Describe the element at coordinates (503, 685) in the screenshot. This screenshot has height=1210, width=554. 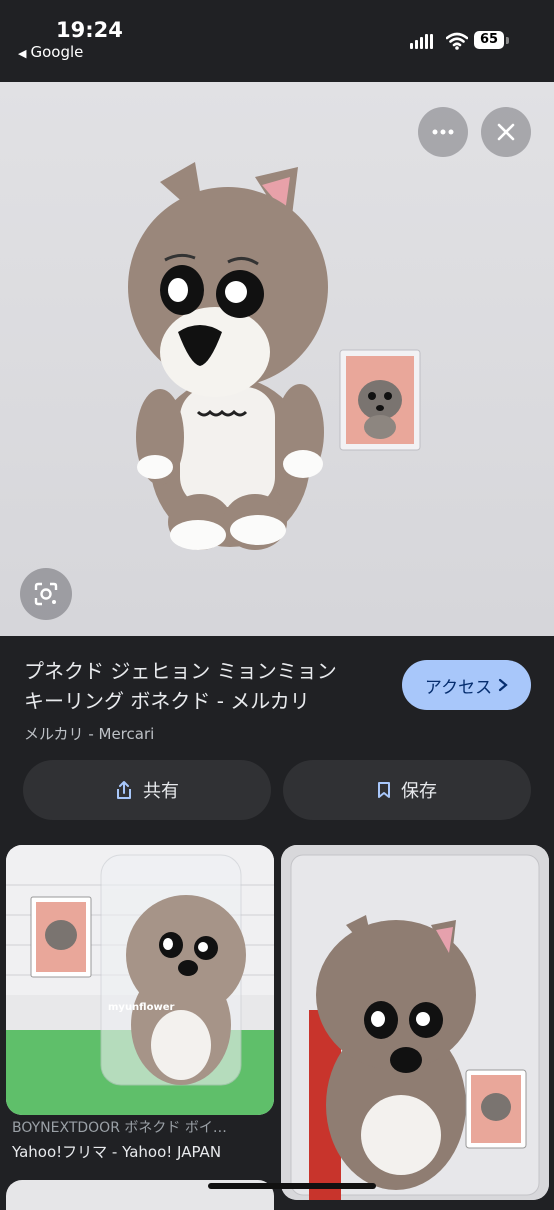
I see `chevron-right-icon` at that location.